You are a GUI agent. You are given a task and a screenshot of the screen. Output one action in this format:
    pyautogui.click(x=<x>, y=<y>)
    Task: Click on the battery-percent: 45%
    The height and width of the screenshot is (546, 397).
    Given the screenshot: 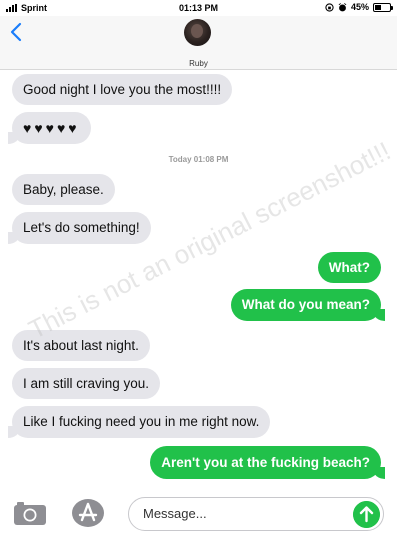 What is the action you would take?
    pyautogui.click(x=359, y=7)
    